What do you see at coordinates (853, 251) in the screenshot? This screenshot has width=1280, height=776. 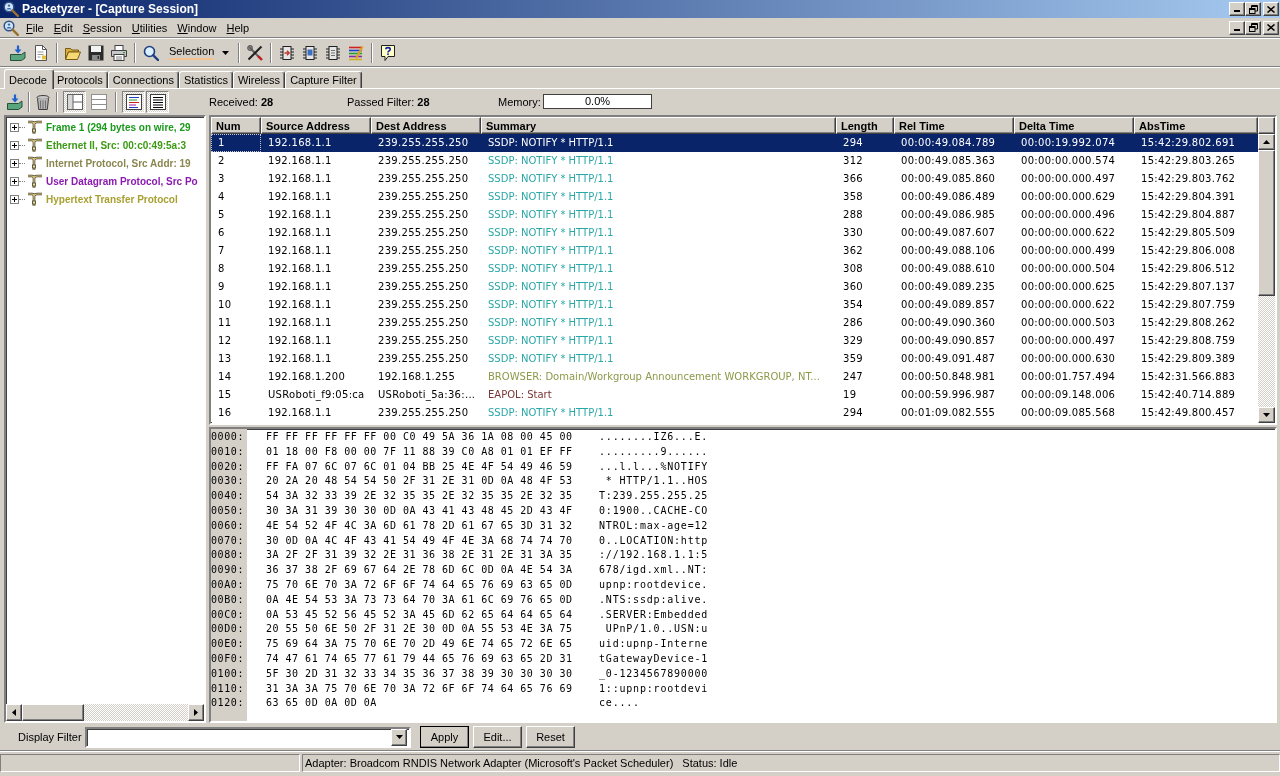 I see `table-cell-text: 362` at bounding box center [853, 251].